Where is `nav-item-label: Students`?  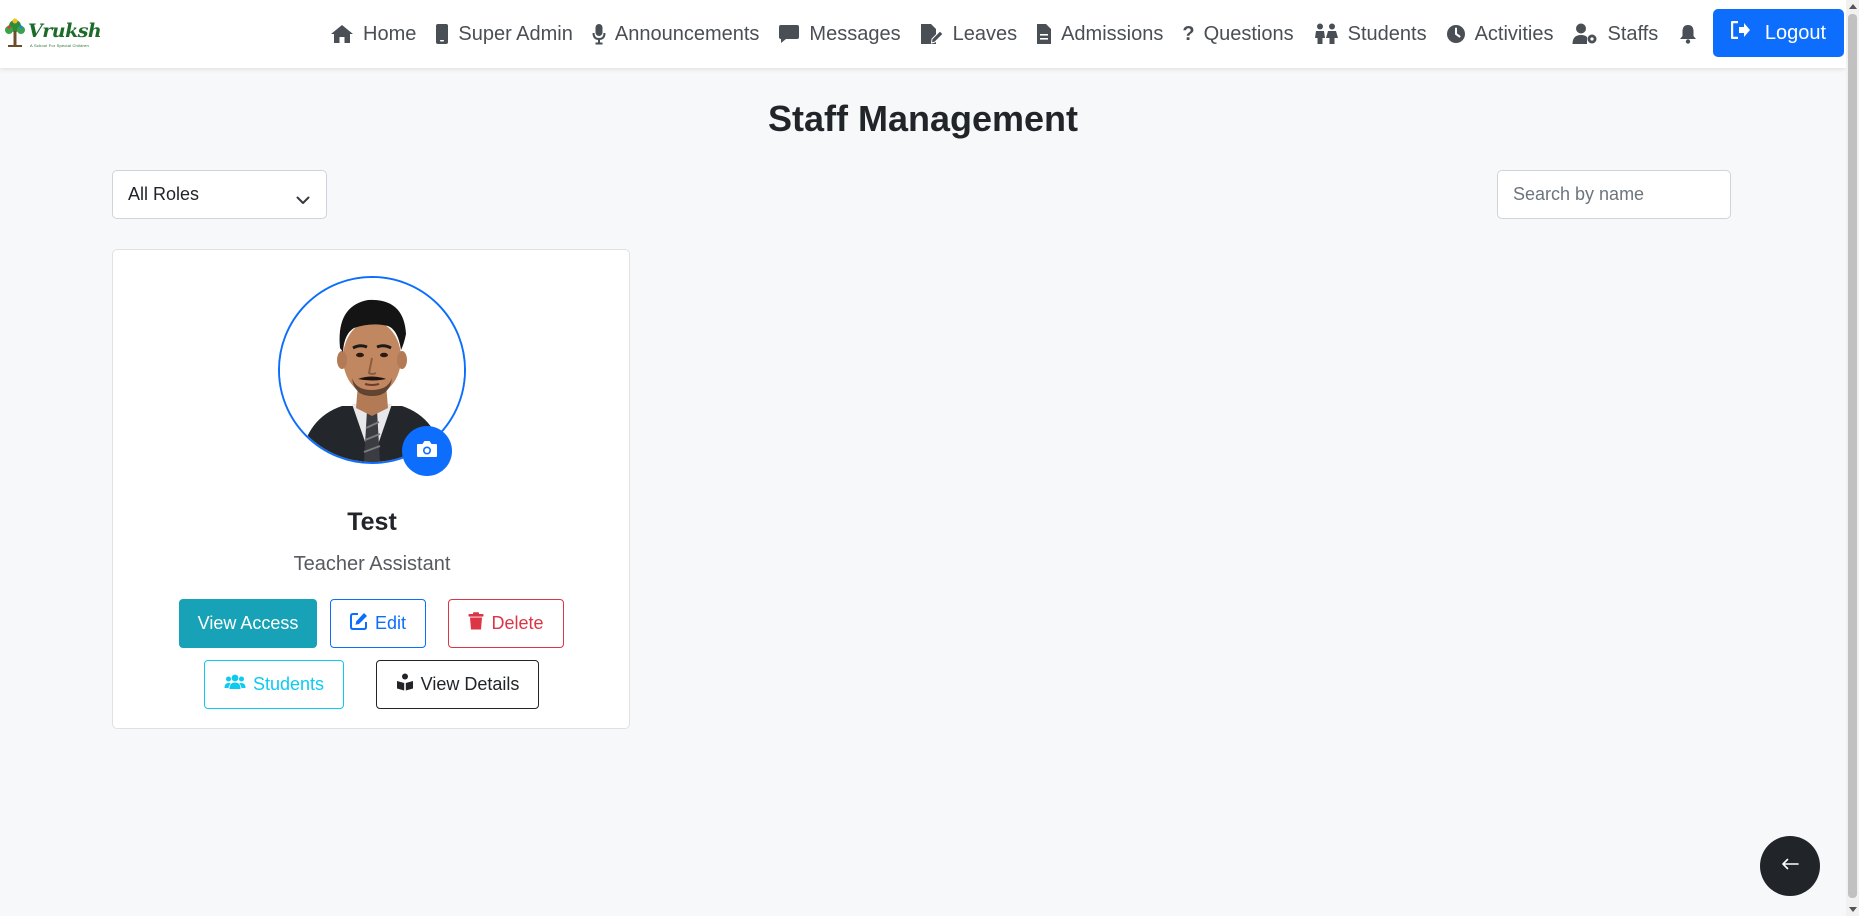
nav-item-label: Students is located at coordinates (1387, 33).